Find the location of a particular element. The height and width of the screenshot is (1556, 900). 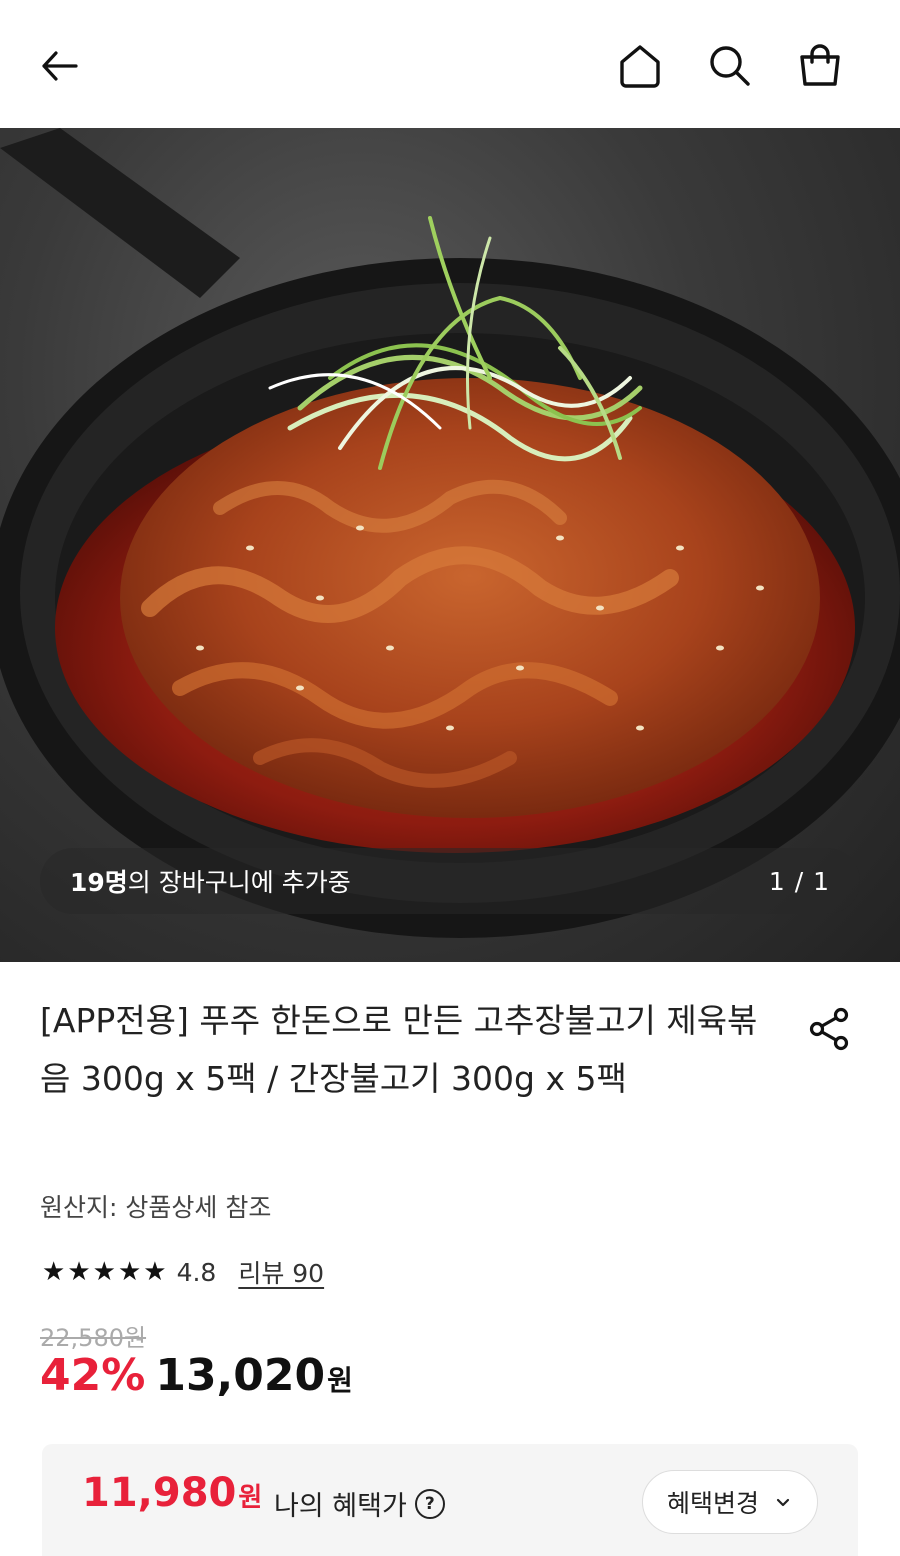

discount-rate: 42% is located at coordinates (93, 1375).